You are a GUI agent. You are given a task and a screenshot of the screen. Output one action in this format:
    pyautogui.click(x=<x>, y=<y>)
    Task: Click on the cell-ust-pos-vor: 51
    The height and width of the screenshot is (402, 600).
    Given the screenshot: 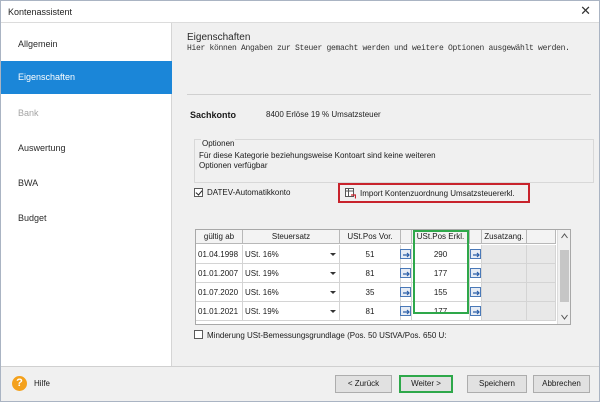 What is the action you would take?
    pyautogui.click(x=370, y=254)
    